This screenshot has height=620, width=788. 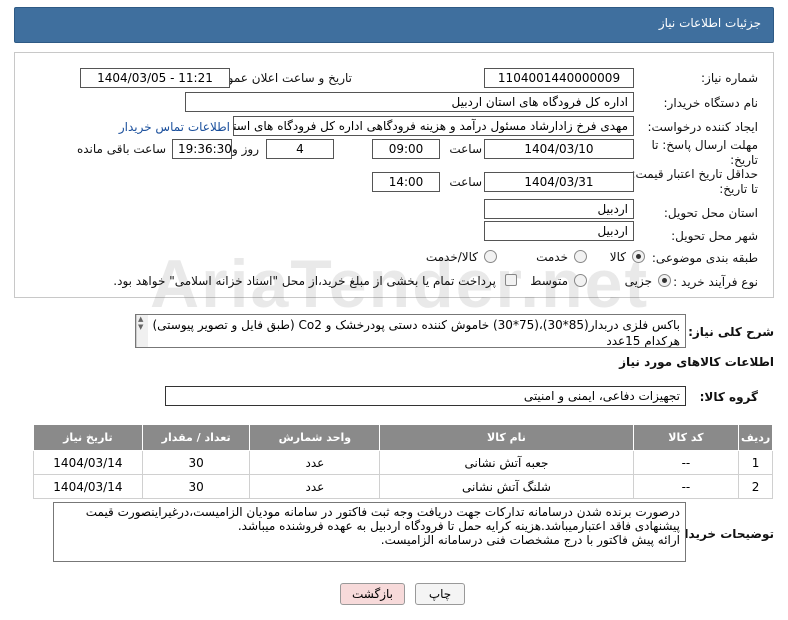 What do you see at coordinates (440, 594) in the screenshot?
I see `print-button: چاپ` at bounding box center [440, 594].